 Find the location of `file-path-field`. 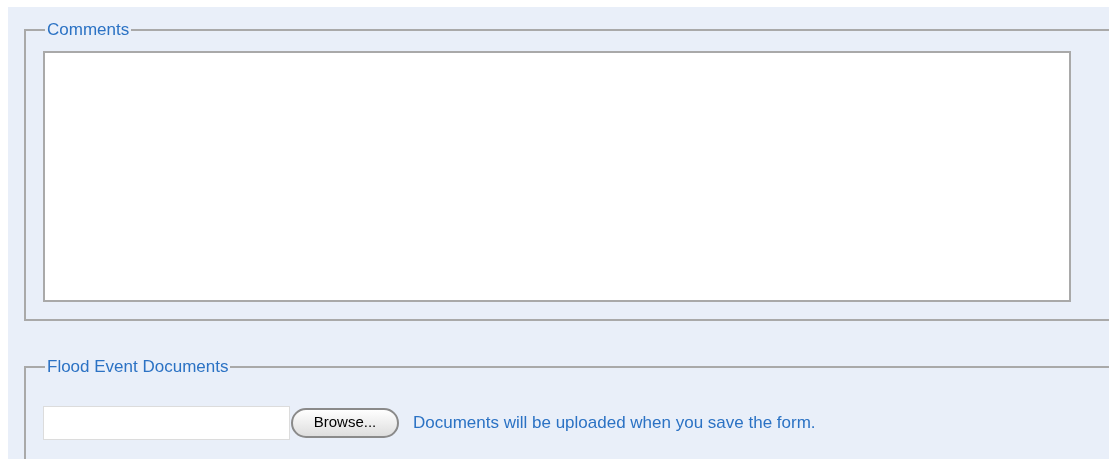

file-path-field is located at coordinates (166, 422).